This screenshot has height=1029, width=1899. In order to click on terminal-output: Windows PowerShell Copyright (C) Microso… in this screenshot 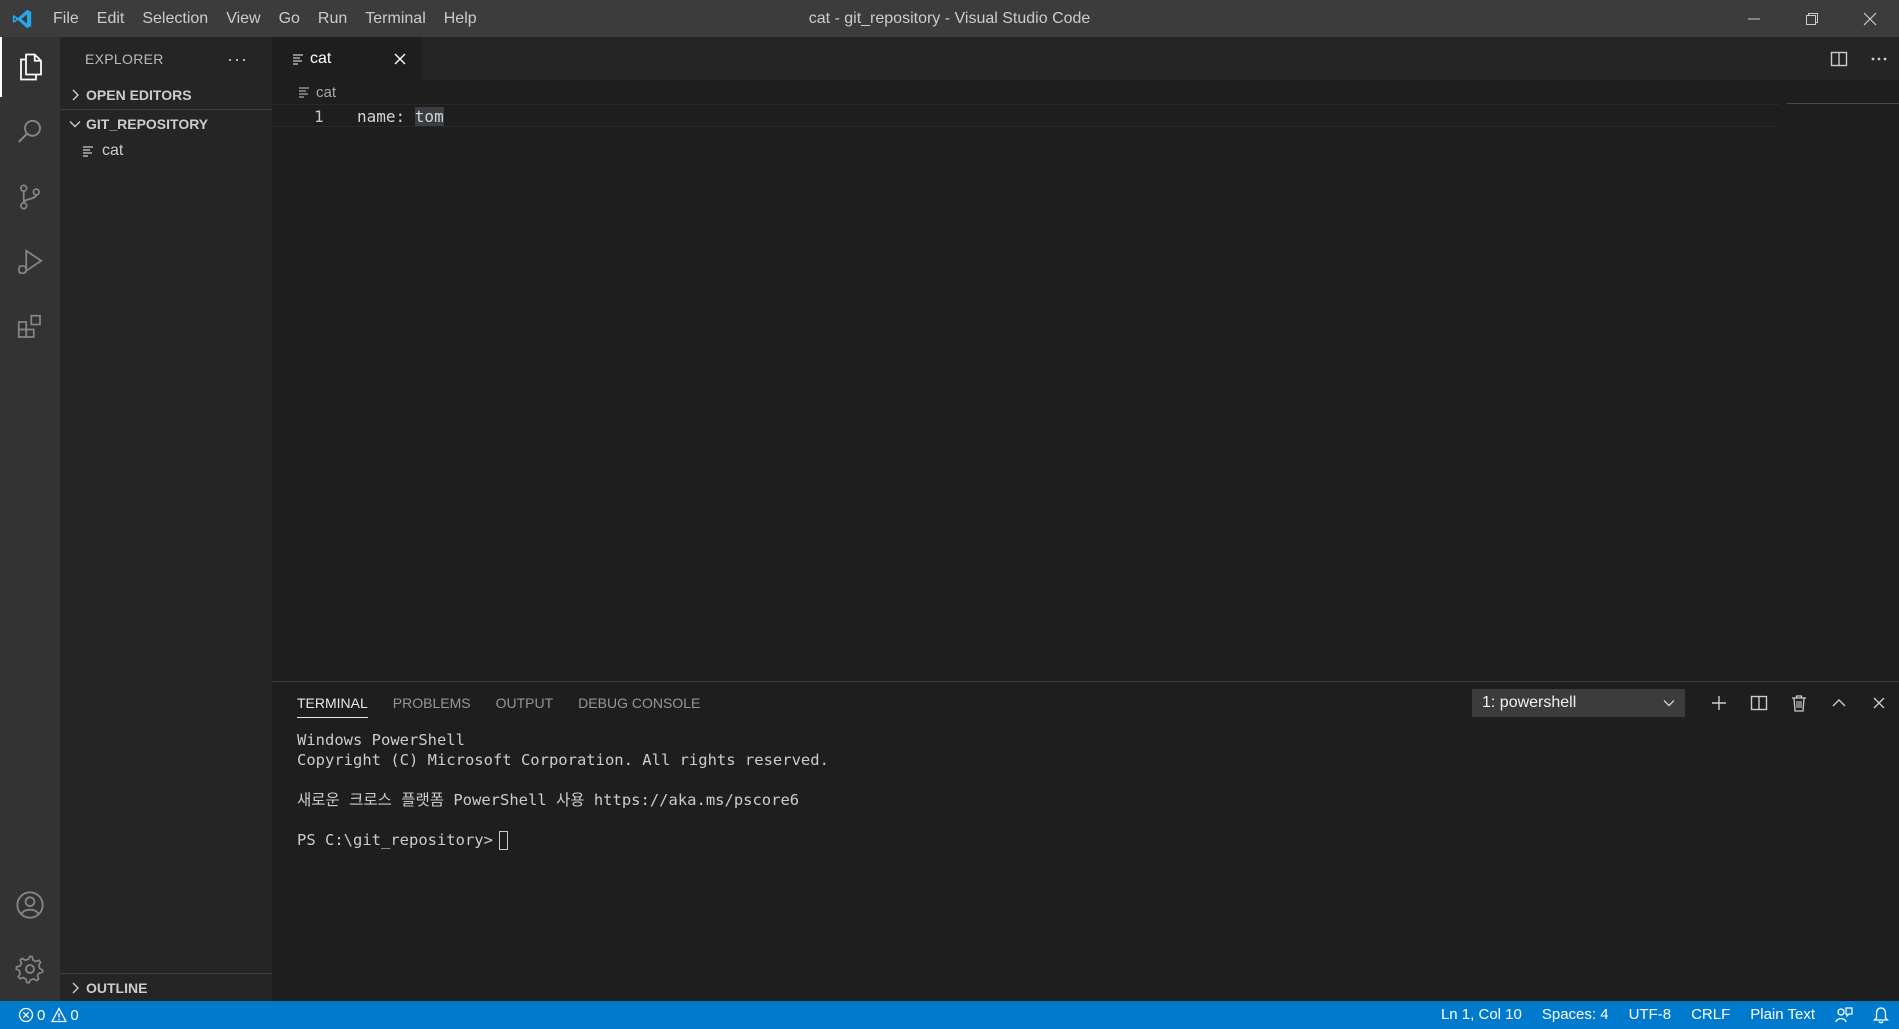, I will do `click(1085, 787)`.